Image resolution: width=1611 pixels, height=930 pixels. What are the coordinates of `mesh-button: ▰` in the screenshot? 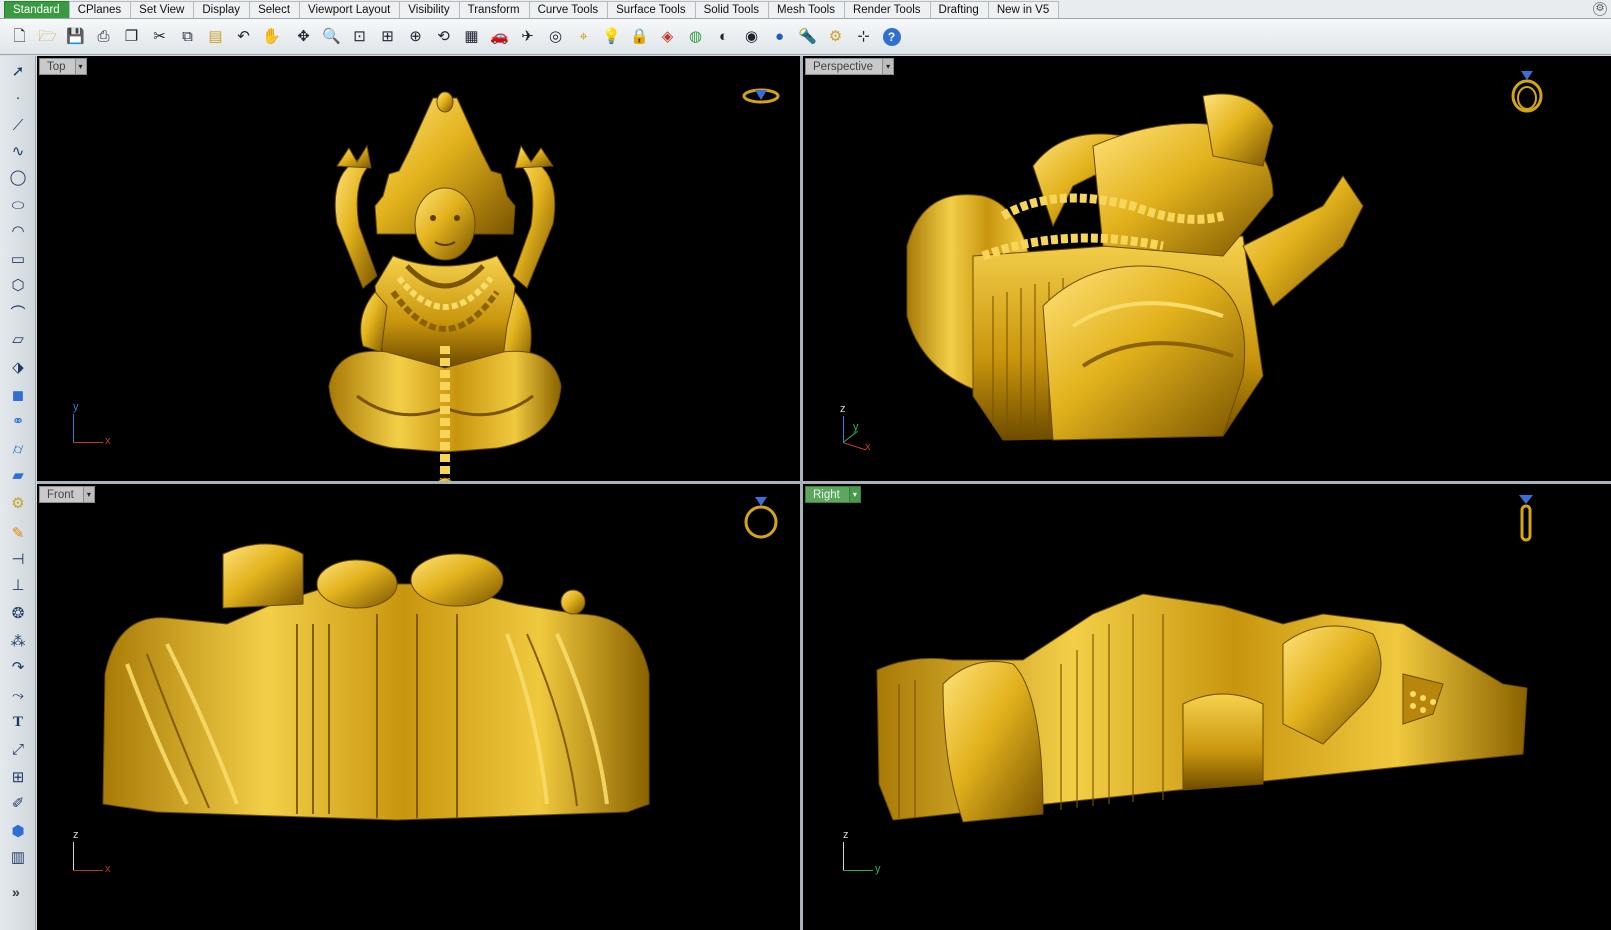 It's located at (18, 476).